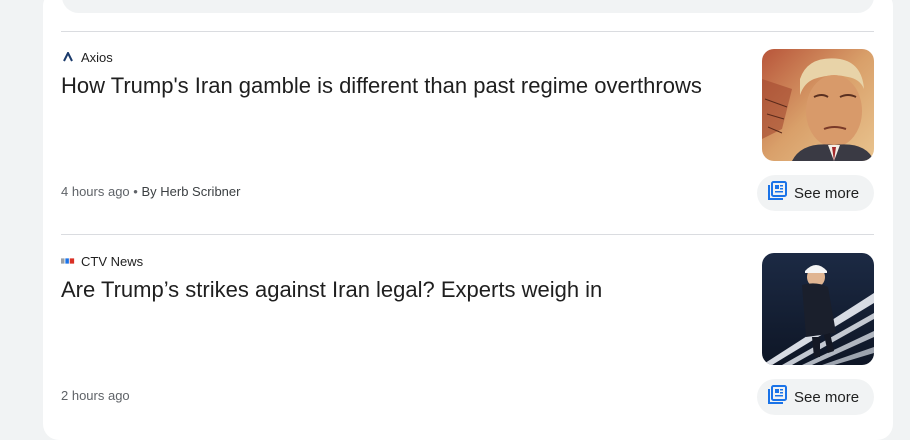 This screenshot has height=440, width=910. What do you see at coordinates (468, 6) in the screenshot?
I see `previous-item-pill` at bounding box center [468, 6].